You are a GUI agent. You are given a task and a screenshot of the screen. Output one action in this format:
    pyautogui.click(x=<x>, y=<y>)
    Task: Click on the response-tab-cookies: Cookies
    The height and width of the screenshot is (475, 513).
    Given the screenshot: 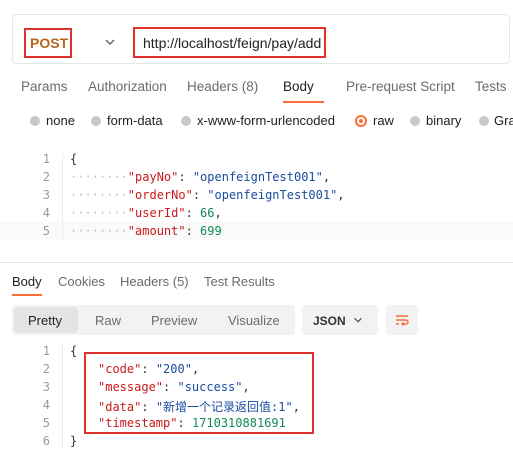 What is the action you would take?
    pyautogui.click(x=81, y=281)
    